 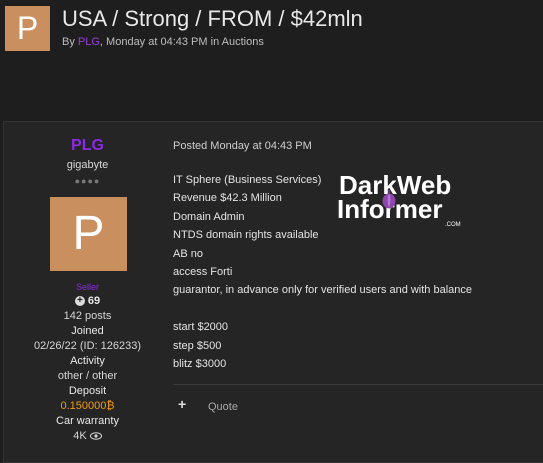 I want to click on warranty-value: 4K, so click(x=87, y=436).